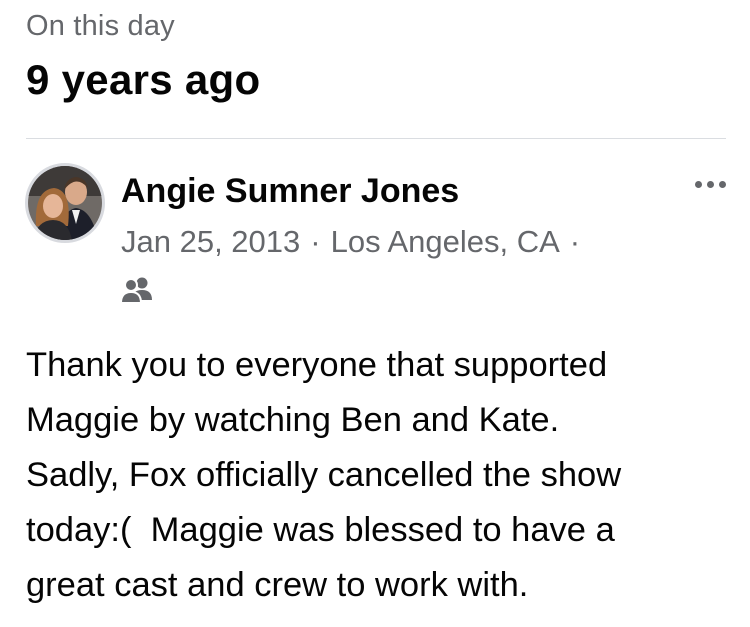  What do you see at coordinates (293, 420) in the screenshot?
I see `post-body-line: Maggie by watching Ben and Kate.` at bounding box center [293, 420].